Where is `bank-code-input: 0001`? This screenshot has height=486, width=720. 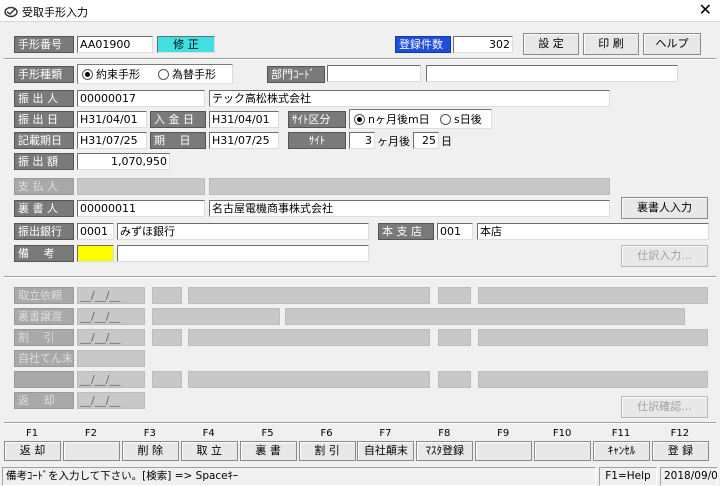 bank-code-input: 0001 is located at coordinates (95, 231).